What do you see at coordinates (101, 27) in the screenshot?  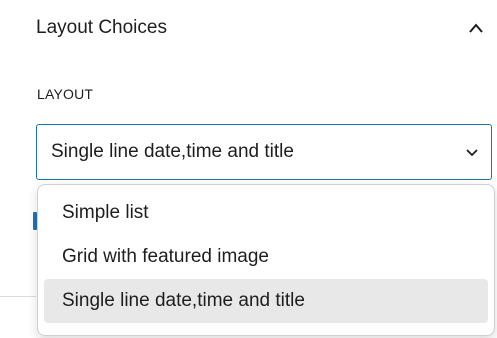 I see `panel-title: Layout Choices` at bounding box center [101, 27].